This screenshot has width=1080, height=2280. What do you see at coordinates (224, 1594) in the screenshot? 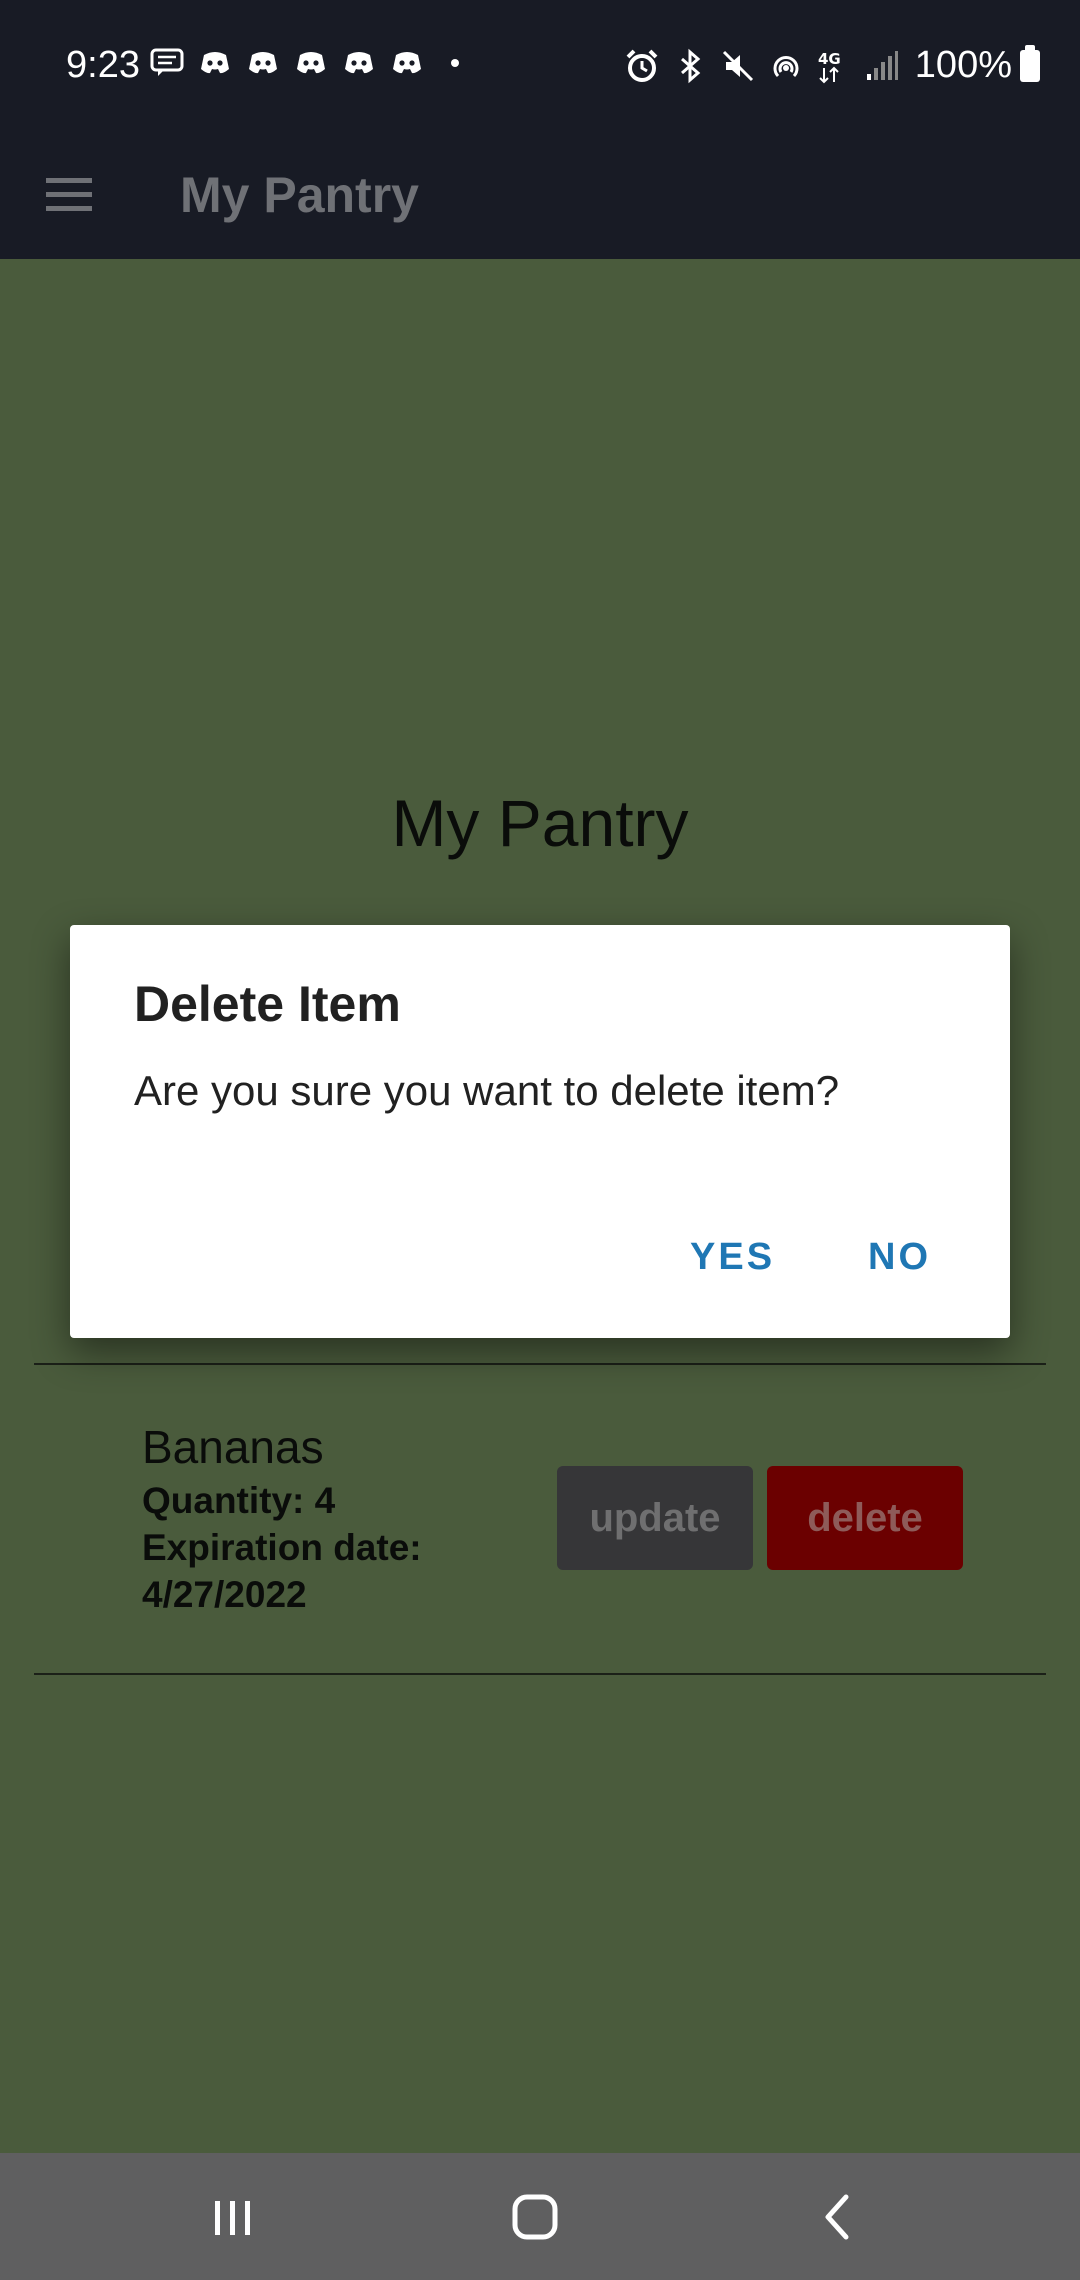
I see `item-expiration-date: 4/27/2022` at bounding box center [224, 1594].